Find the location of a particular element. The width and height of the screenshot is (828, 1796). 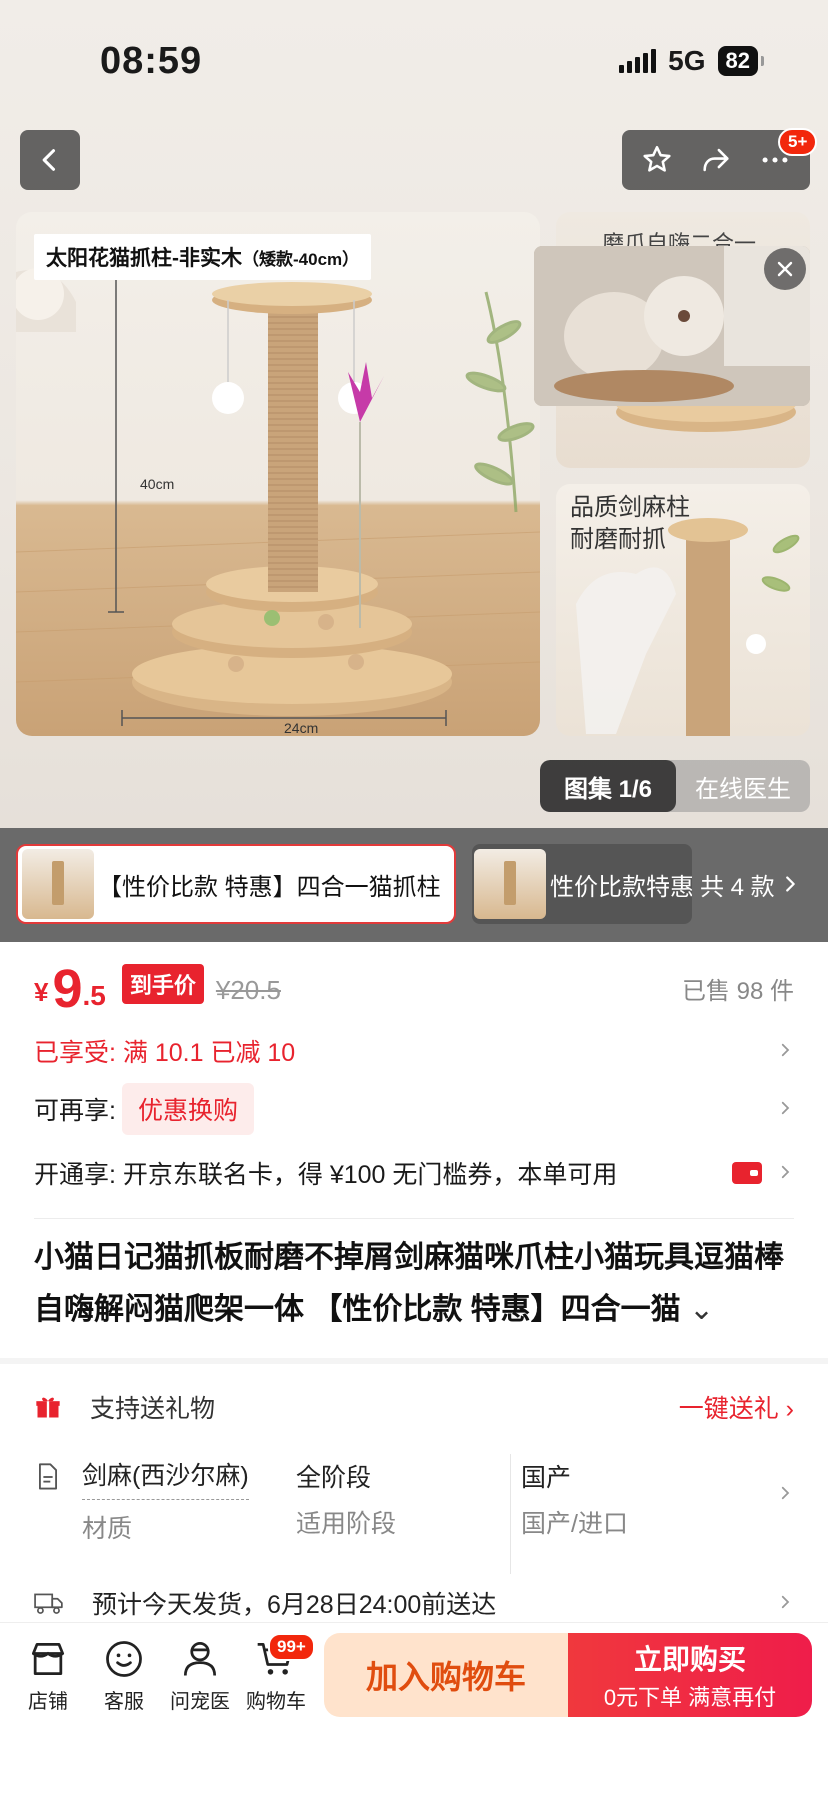

final-price-tag: 到手价 is located at coordinates (162, 984).